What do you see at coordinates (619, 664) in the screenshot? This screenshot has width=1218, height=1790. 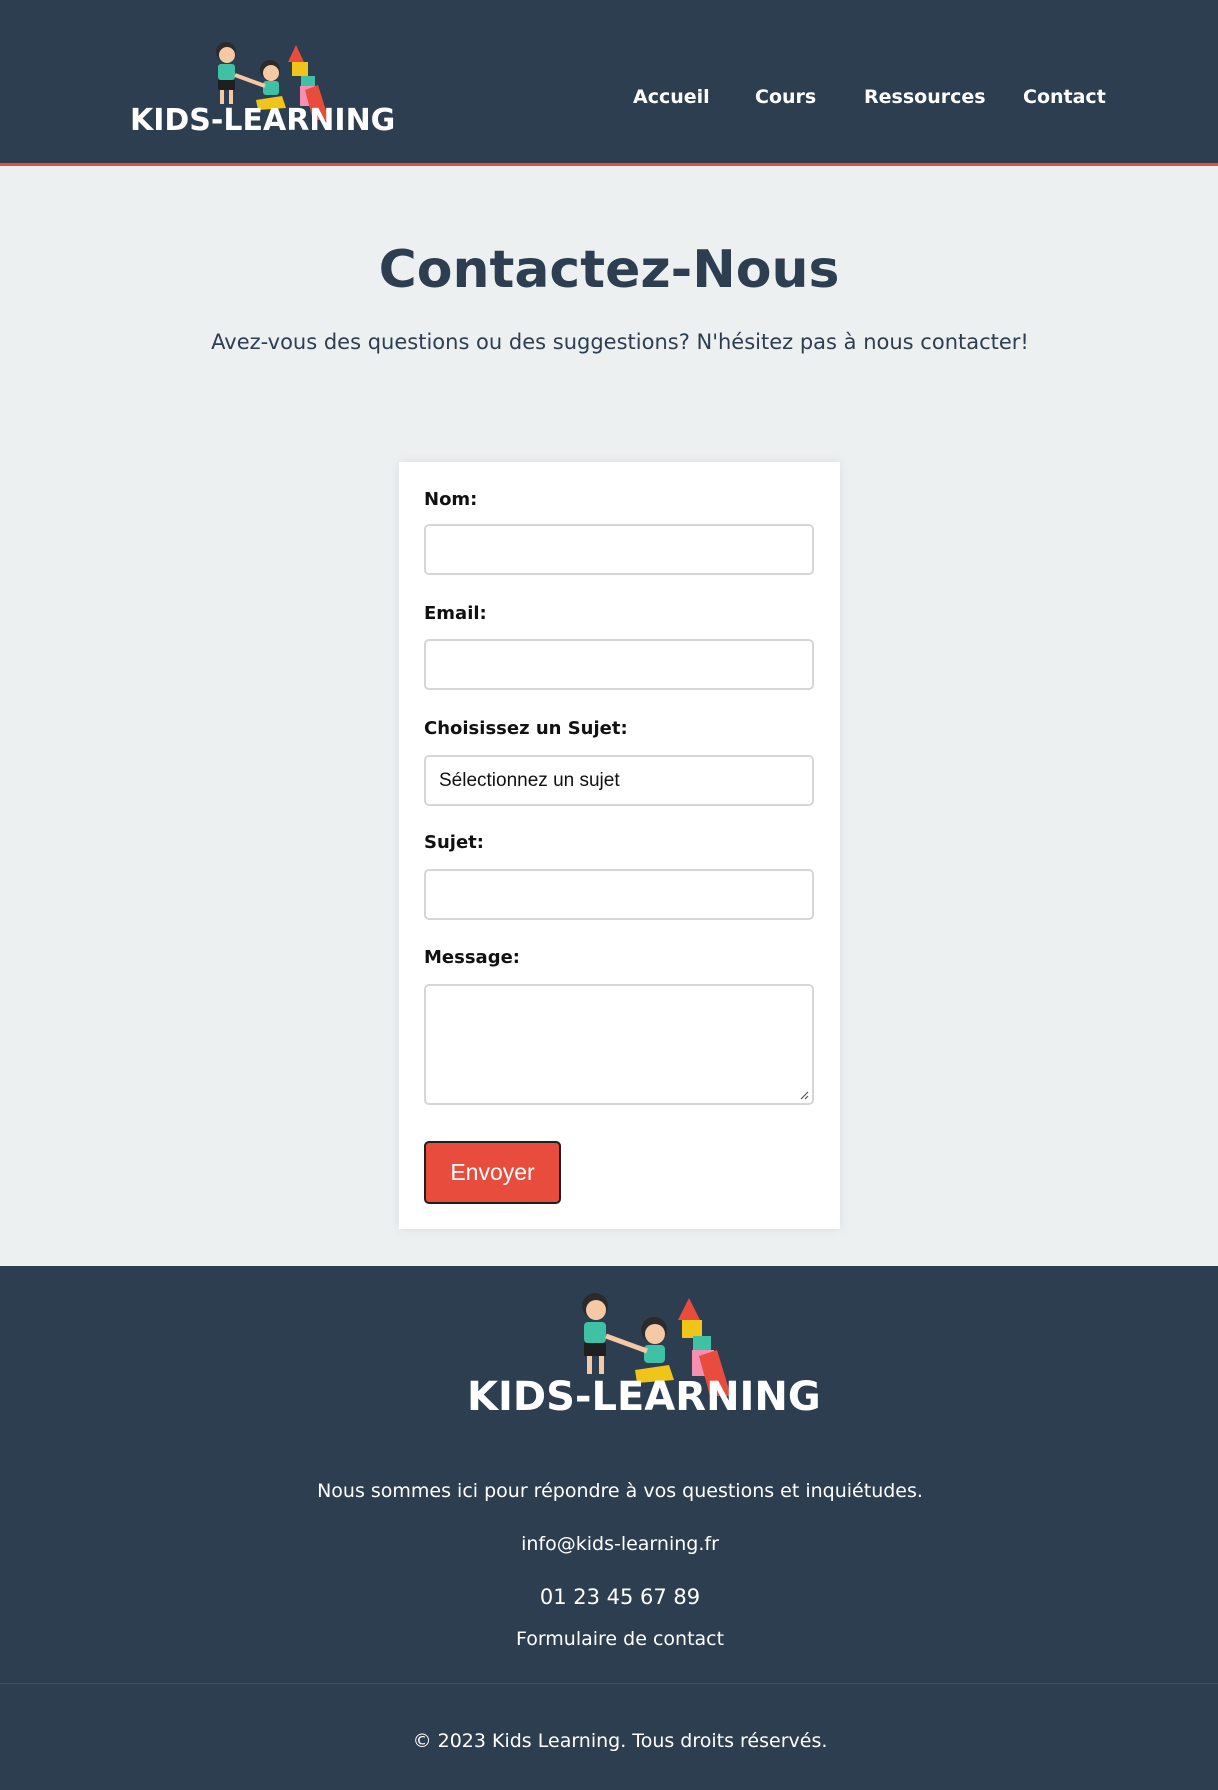 I see `email-input` at bounding box center [619, 664].